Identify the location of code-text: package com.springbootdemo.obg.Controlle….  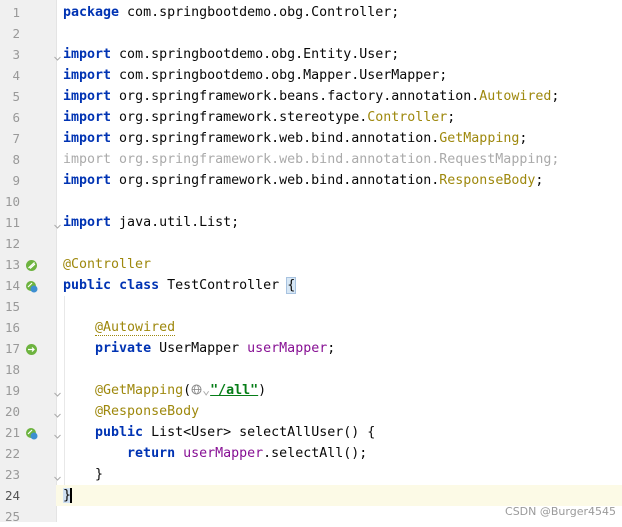
(231, 12).